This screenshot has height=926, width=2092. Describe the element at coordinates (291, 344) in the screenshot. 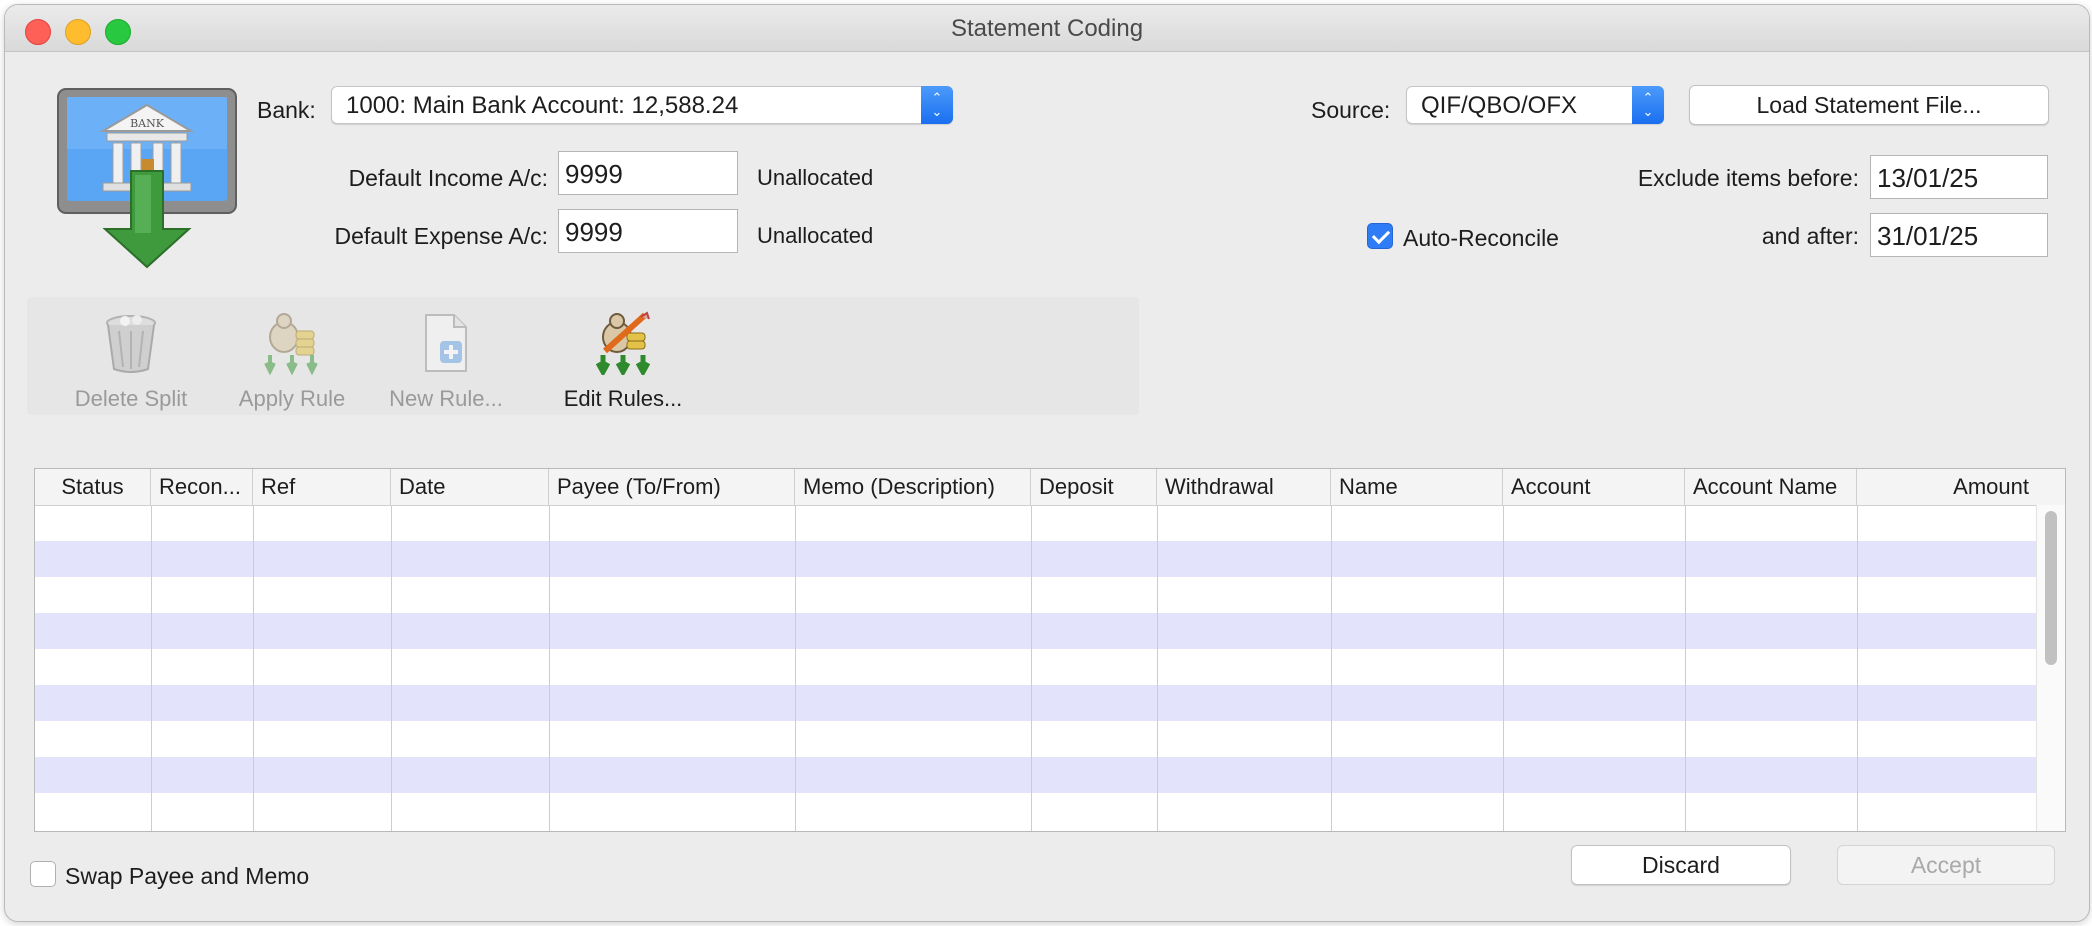

I see `apply-rule-icon` at that location.